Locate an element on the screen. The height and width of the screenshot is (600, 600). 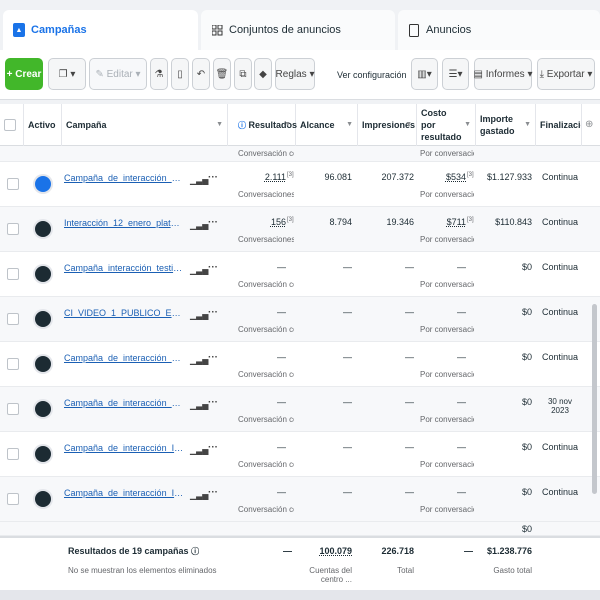
select-all is located at coordinates (12, 125).